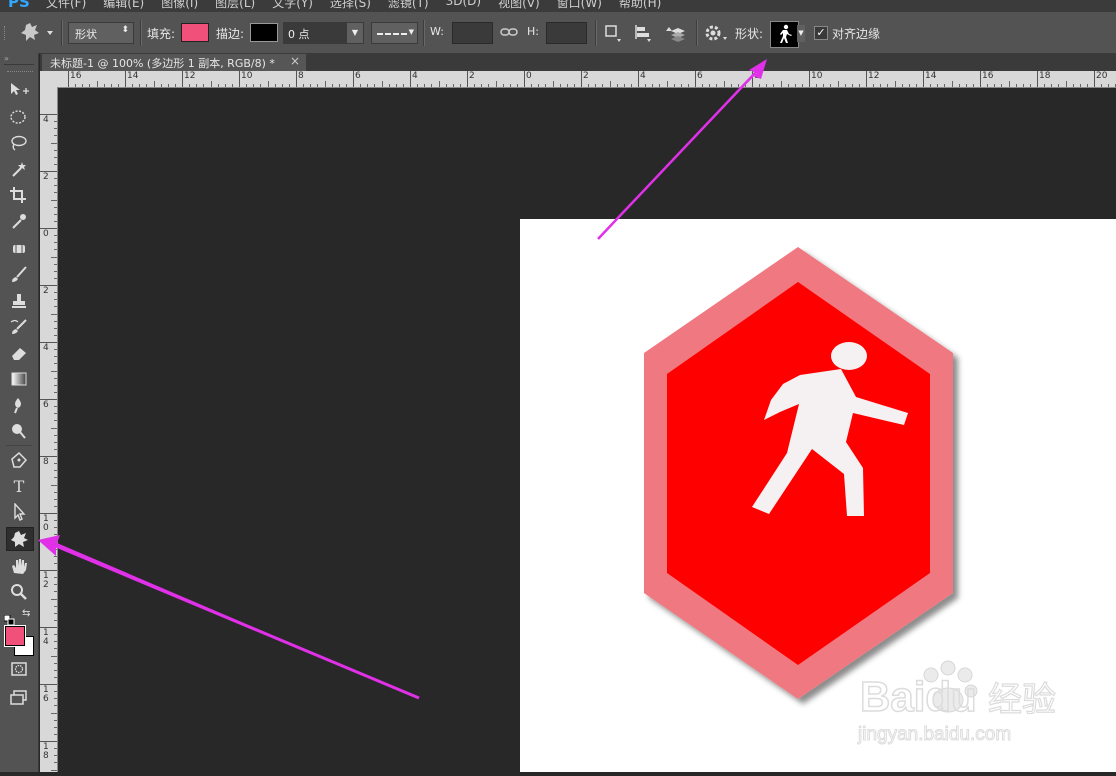 Image resolution: width=1116 pixels, height=776 pixels. I want to click on arrow-line-left, so click(237, 622).